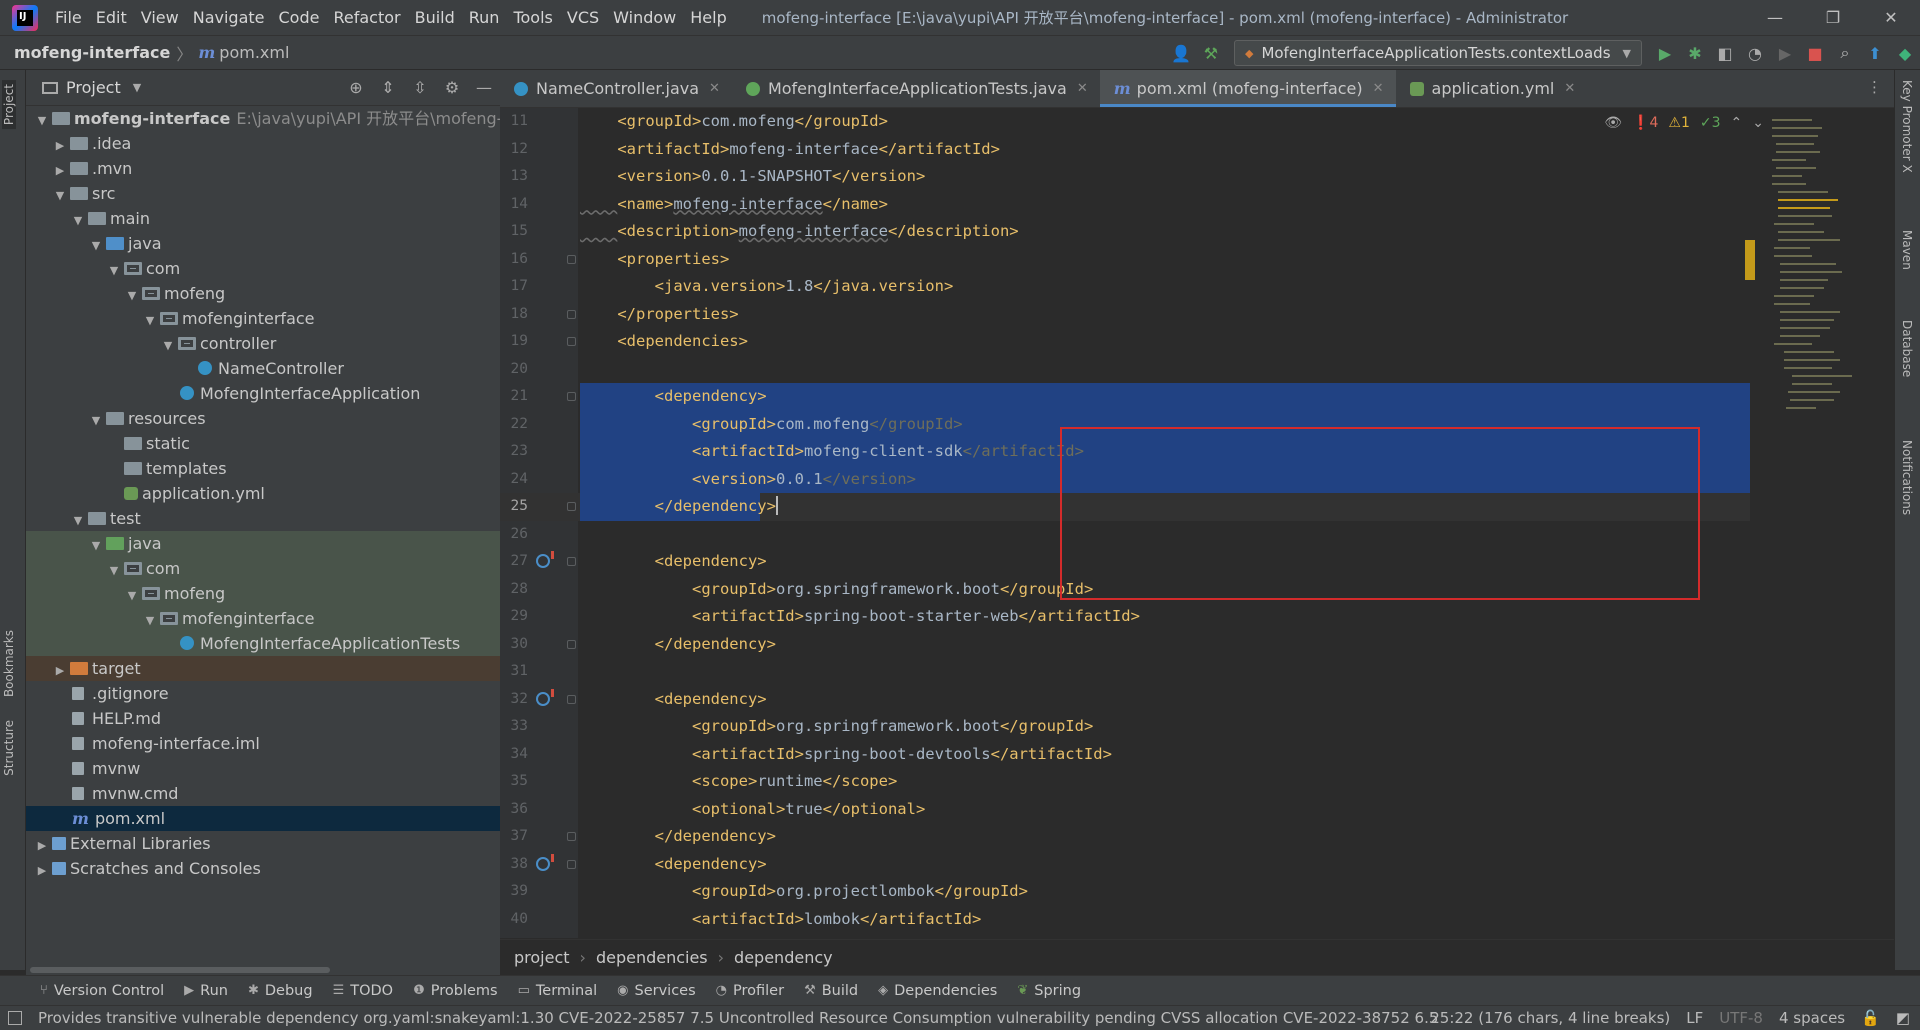 The width and height of the screenshot is (1920, 1030). What do you see at coordinates (1125, 562) in the screenshot?
I see `code-line: 27 <dependency>` at bounding box center [1125, 562].